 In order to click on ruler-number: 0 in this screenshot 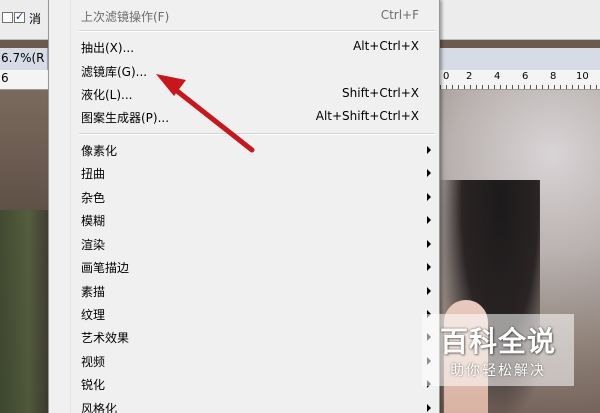, I will do `click(446, 76)`.